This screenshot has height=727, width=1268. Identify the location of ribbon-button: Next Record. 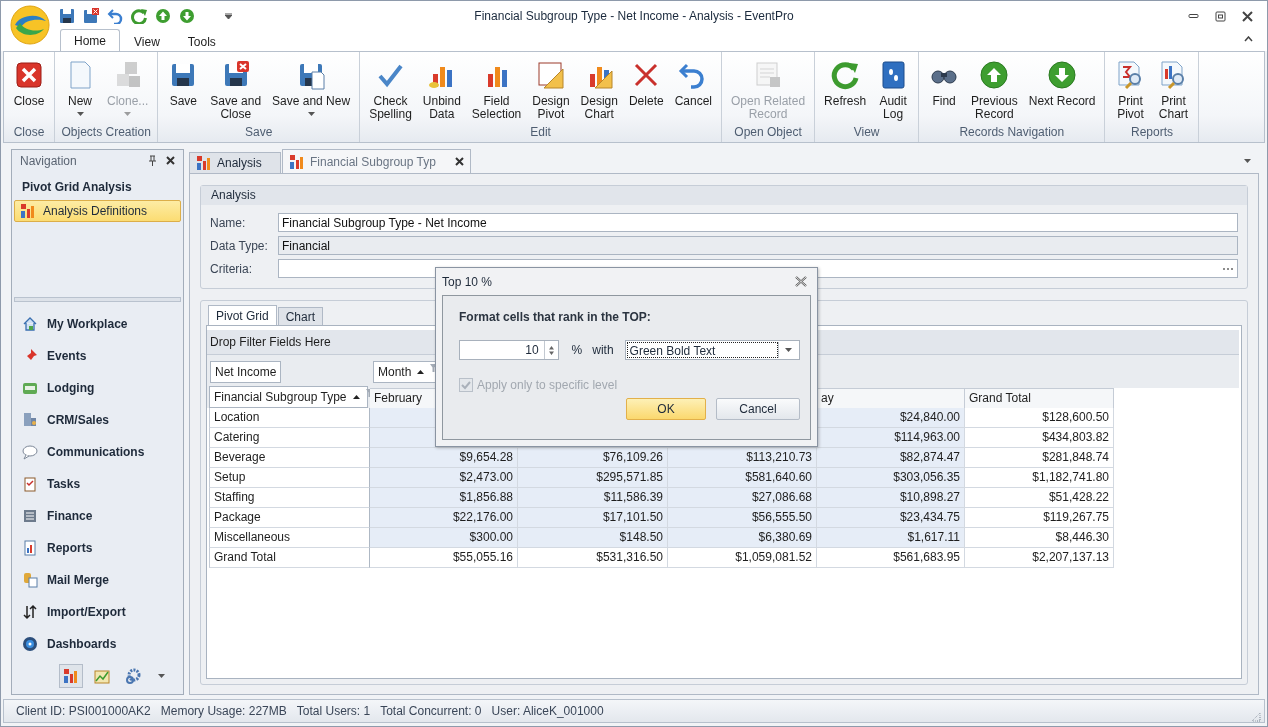
(1062, 83).